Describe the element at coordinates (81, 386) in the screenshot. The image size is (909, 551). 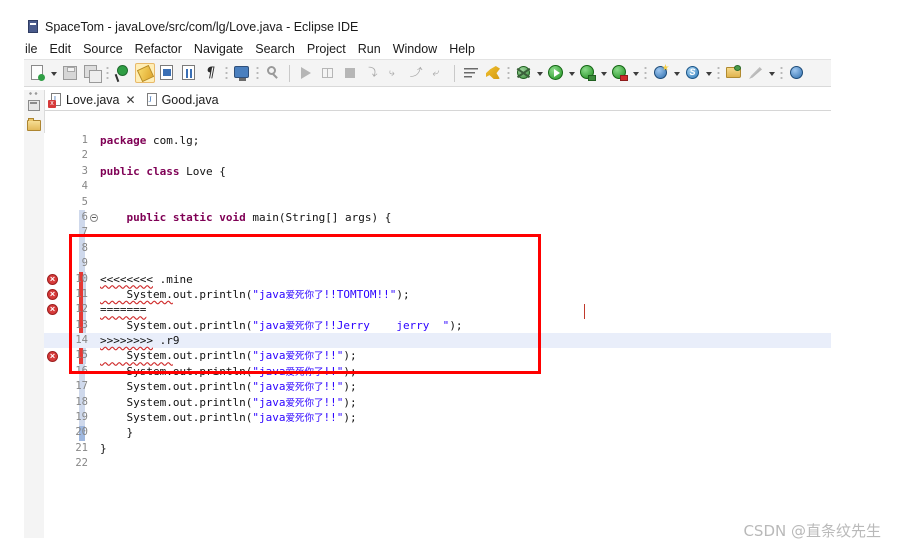
I see `line-number: 17` at that location.